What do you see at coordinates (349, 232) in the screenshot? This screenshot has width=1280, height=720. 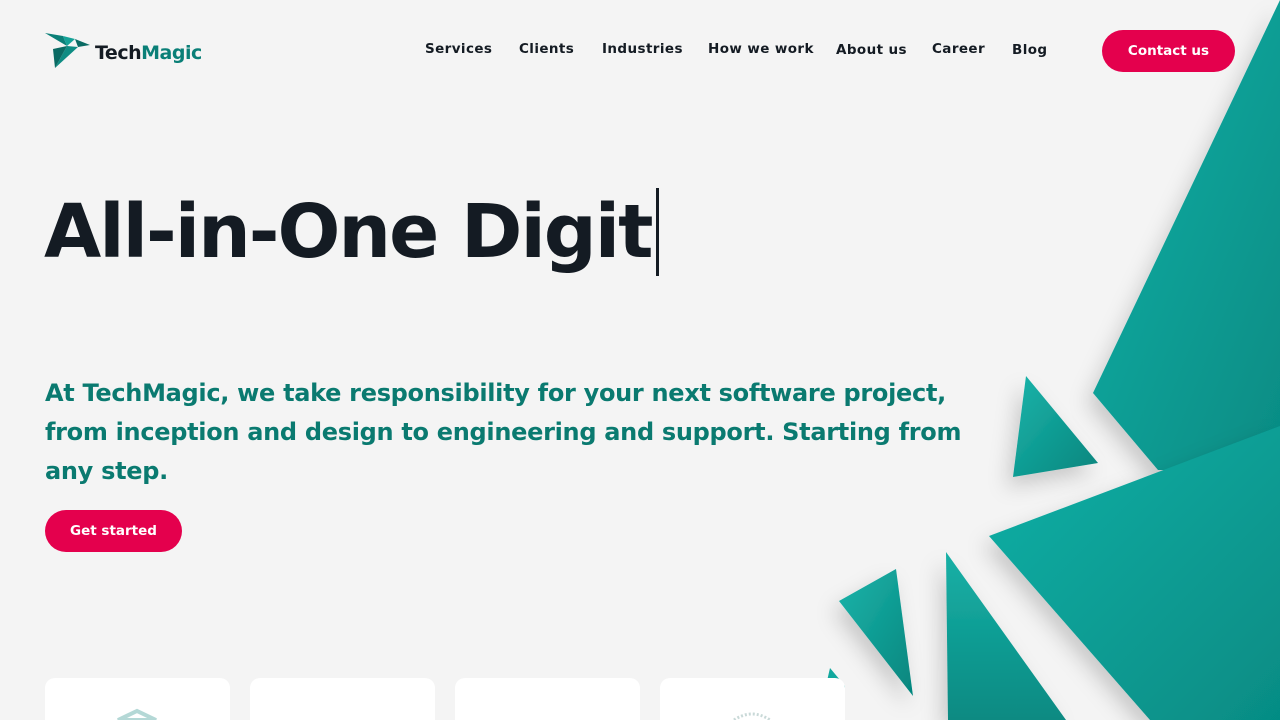 I see `hero-title-text: All-in-One Digit` at bounding box center [349, 232].